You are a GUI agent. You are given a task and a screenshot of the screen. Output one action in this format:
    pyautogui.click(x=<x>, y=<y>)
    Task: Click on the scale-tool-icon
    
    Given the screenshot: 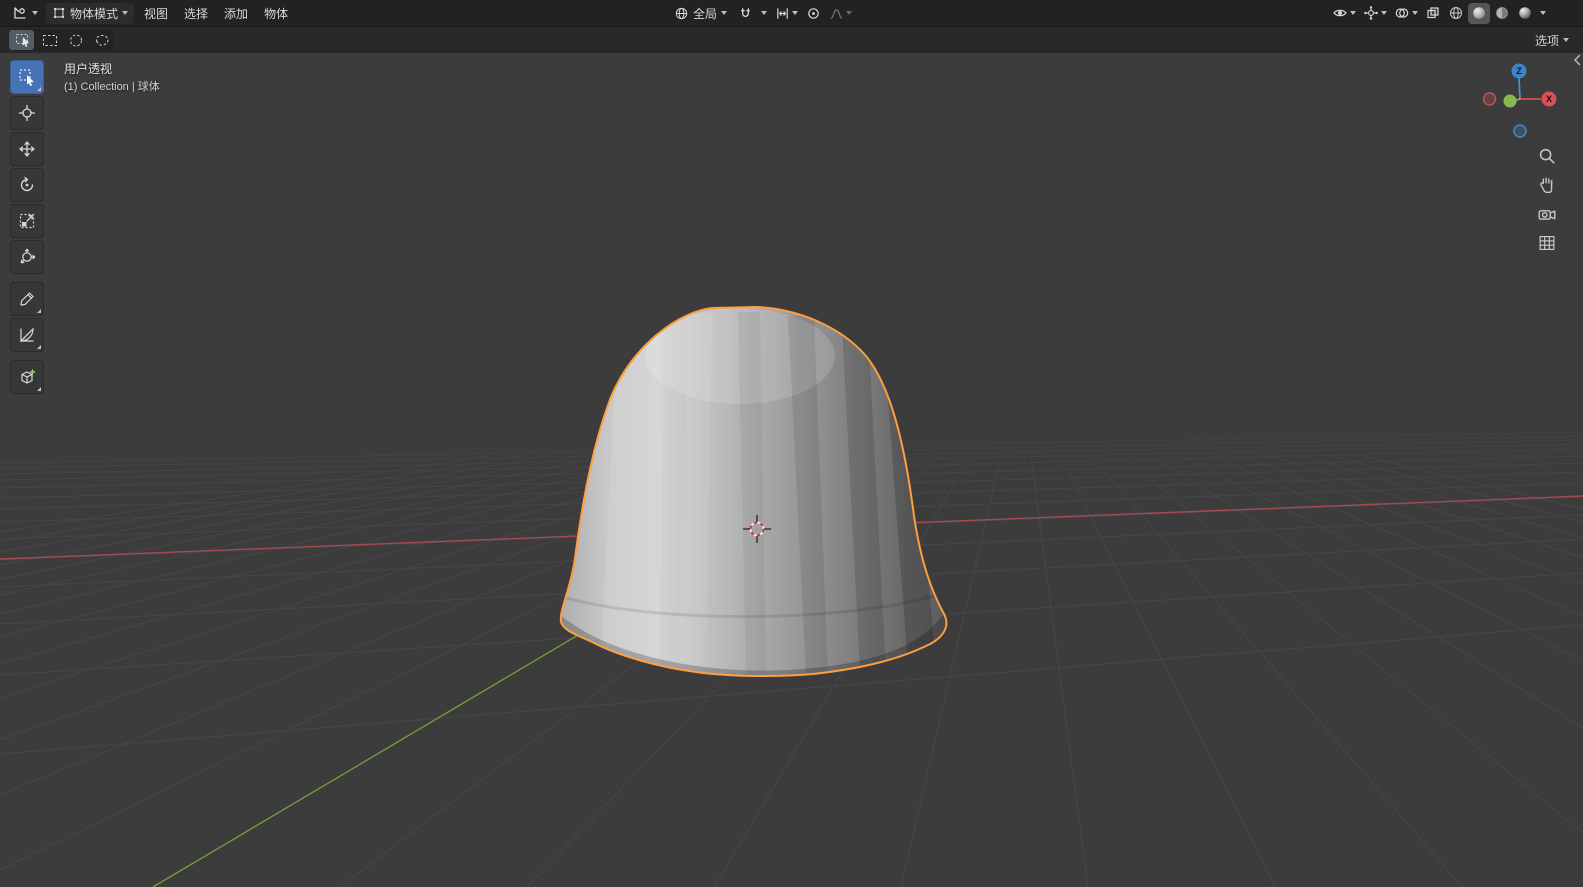 What is the action you would take?
    pyautogui.click(x=27, y=221)
    